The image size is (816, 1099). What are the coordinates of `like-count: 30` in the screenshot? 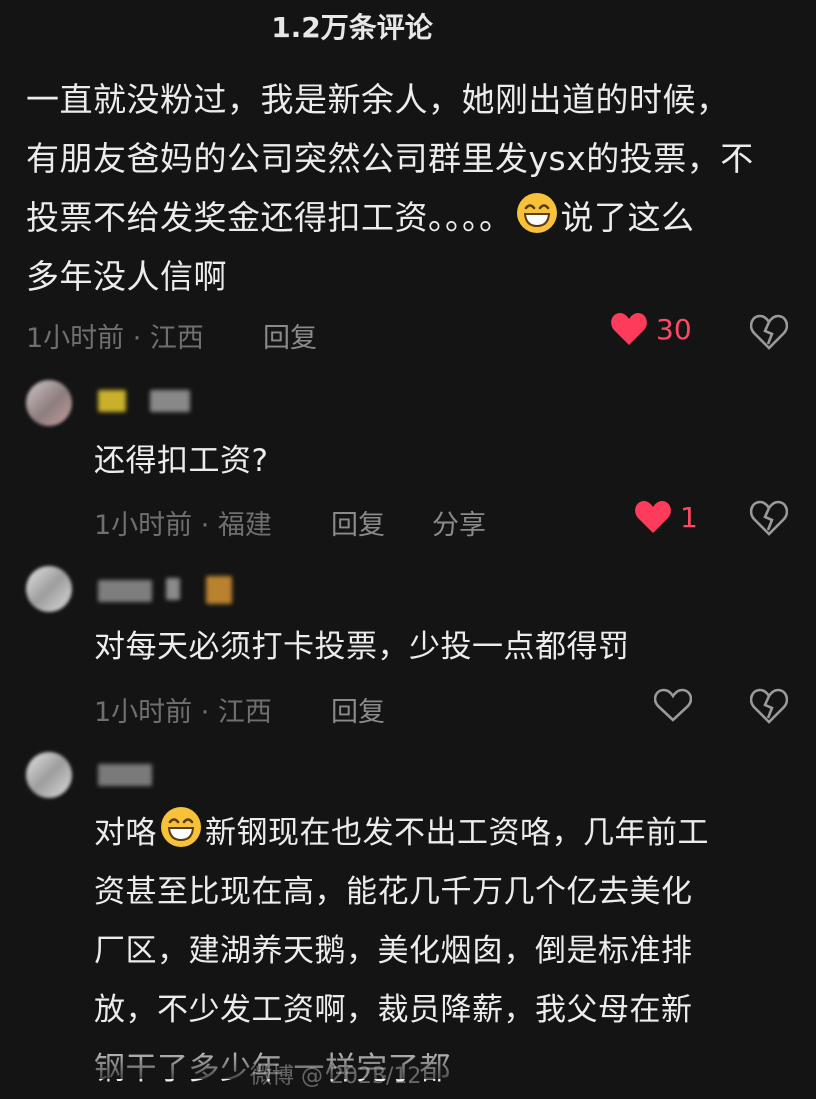 It's located at (674, 329).